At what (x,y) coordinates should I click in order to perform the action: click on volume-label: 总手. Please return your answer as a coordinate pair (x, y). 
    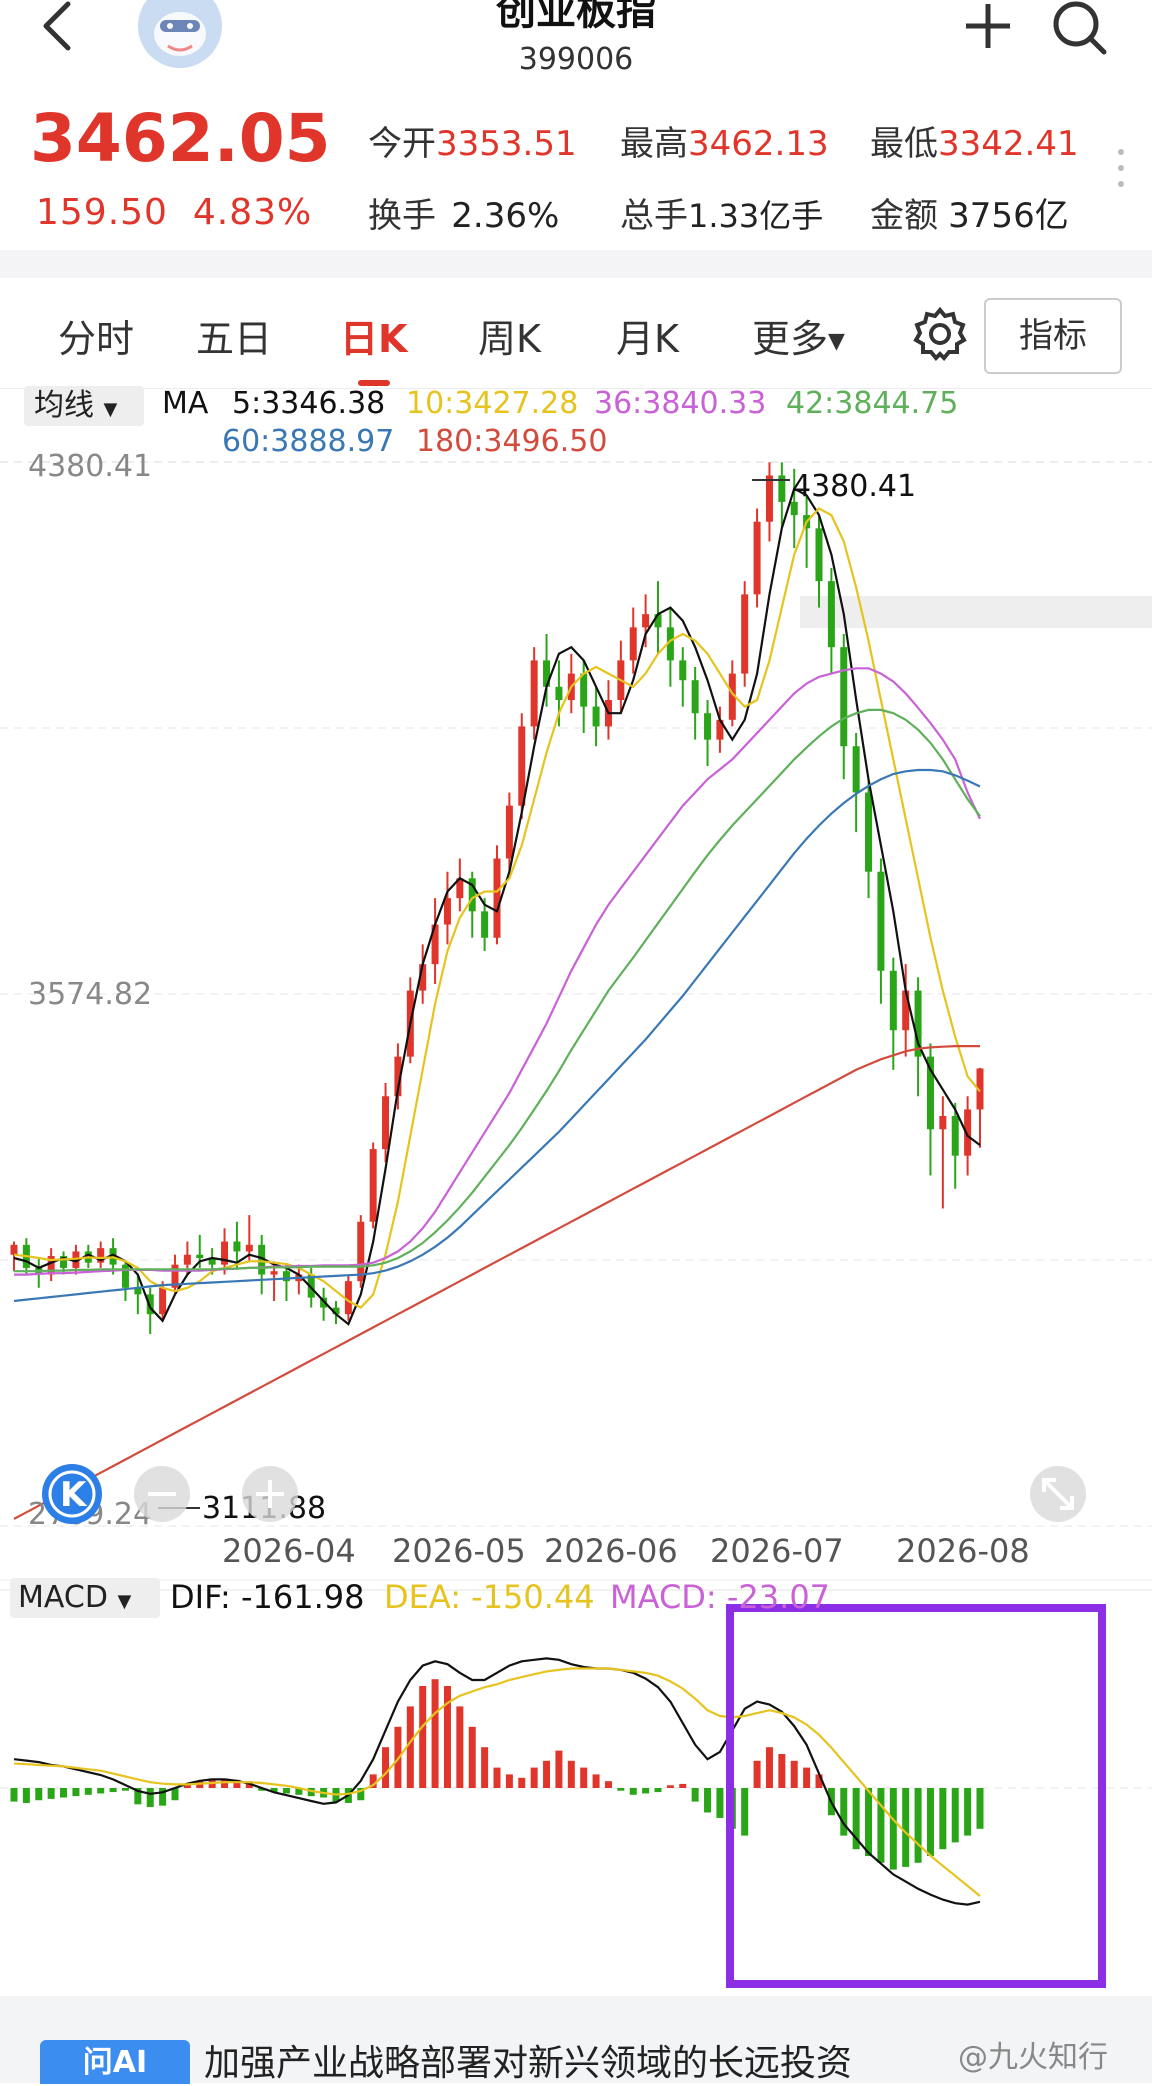
    Looking at the image, I should click on (654, 216).